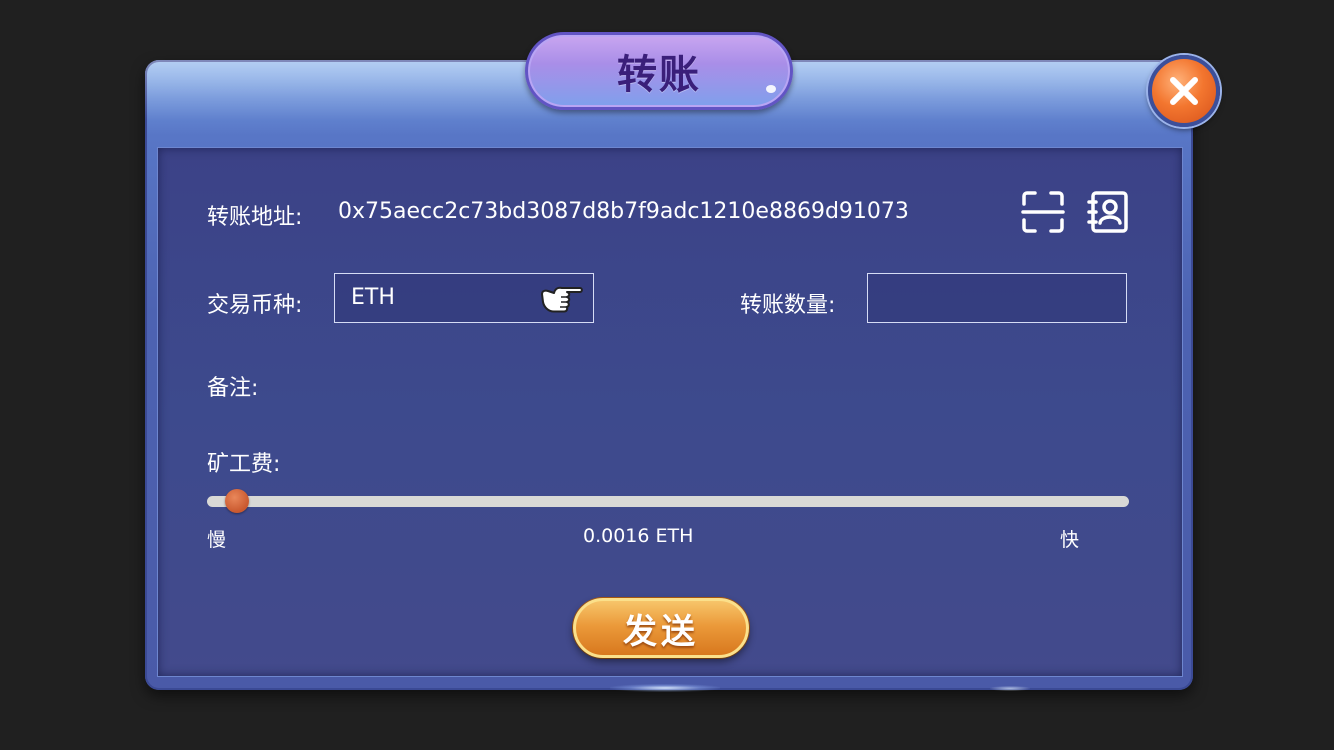  Describe the element at coordinates (217, 540) in the screenshot. I see `fee-slow-label: 慢` at that location.